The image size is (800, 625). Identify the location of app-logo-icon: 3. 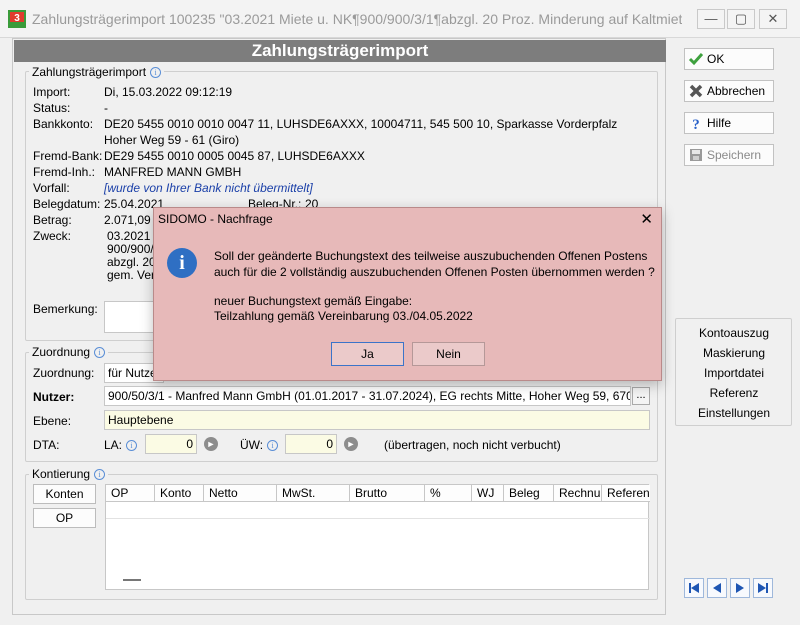
(17, 19).